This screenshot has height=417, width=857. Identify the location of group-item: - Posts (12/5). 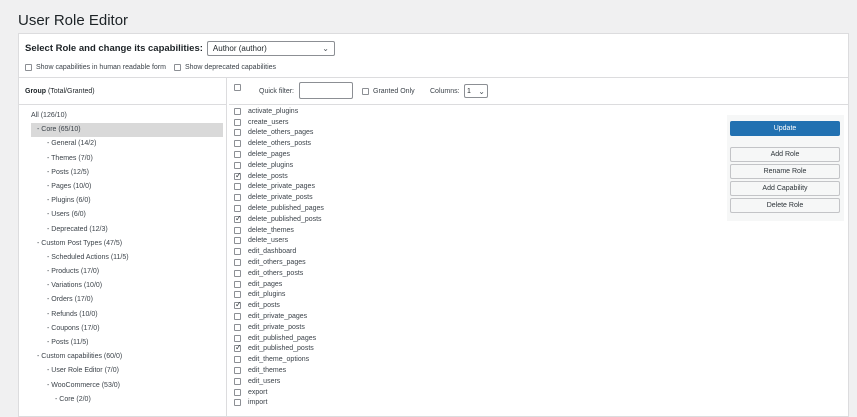
(122, 173).